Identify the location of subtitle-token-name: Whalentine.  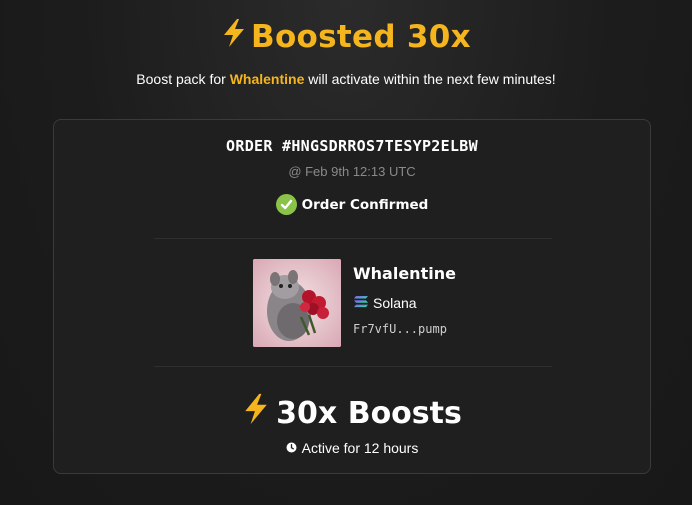
(267, 79).